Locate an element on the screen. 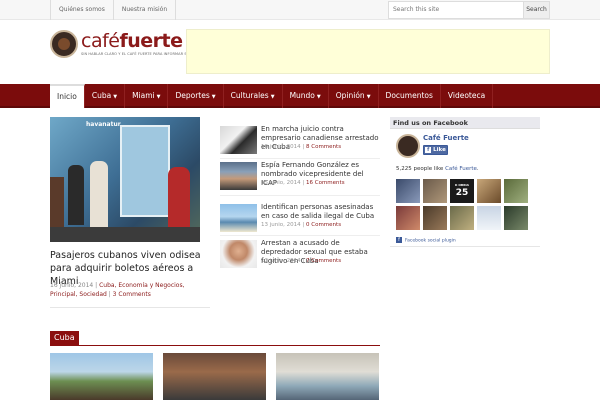 This screenshot has height=400, width=600. section-divider is located at coordinates (215, 345).